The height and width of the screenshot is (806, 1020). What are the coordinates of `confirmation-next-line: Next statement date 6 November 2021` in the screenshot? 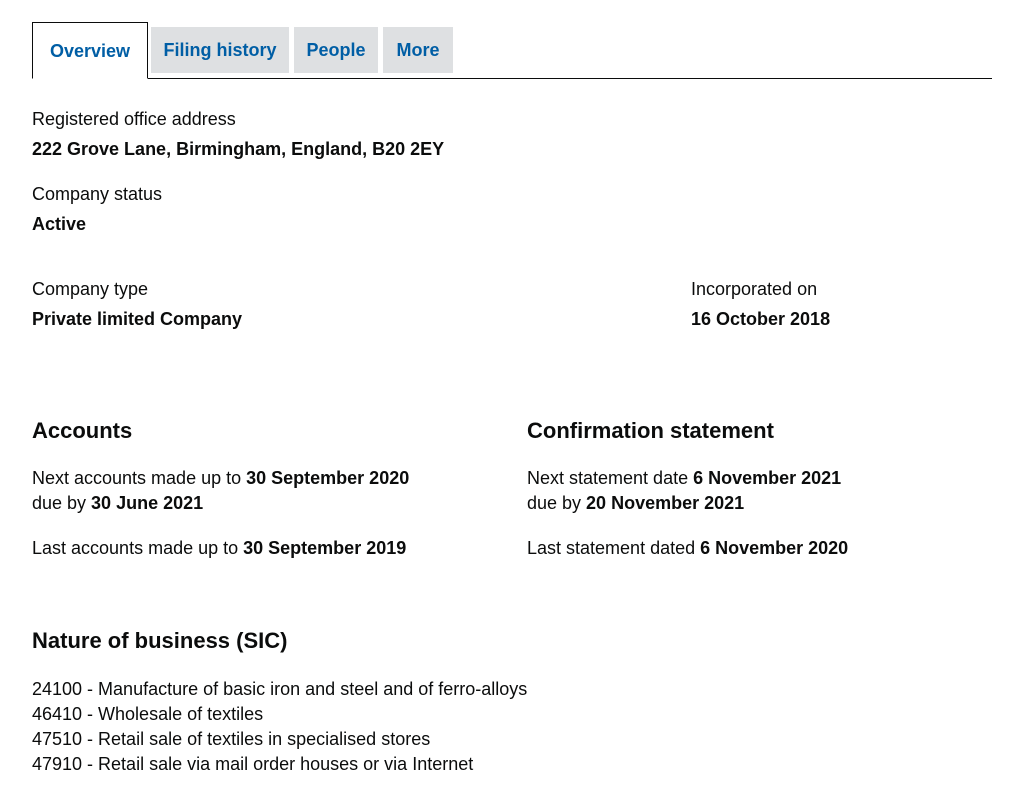 It's located at (684, 478).